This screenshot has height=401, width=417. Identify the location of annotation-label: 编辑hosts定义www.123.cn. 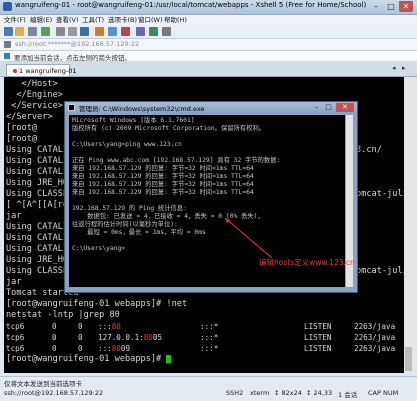
(307, 262).